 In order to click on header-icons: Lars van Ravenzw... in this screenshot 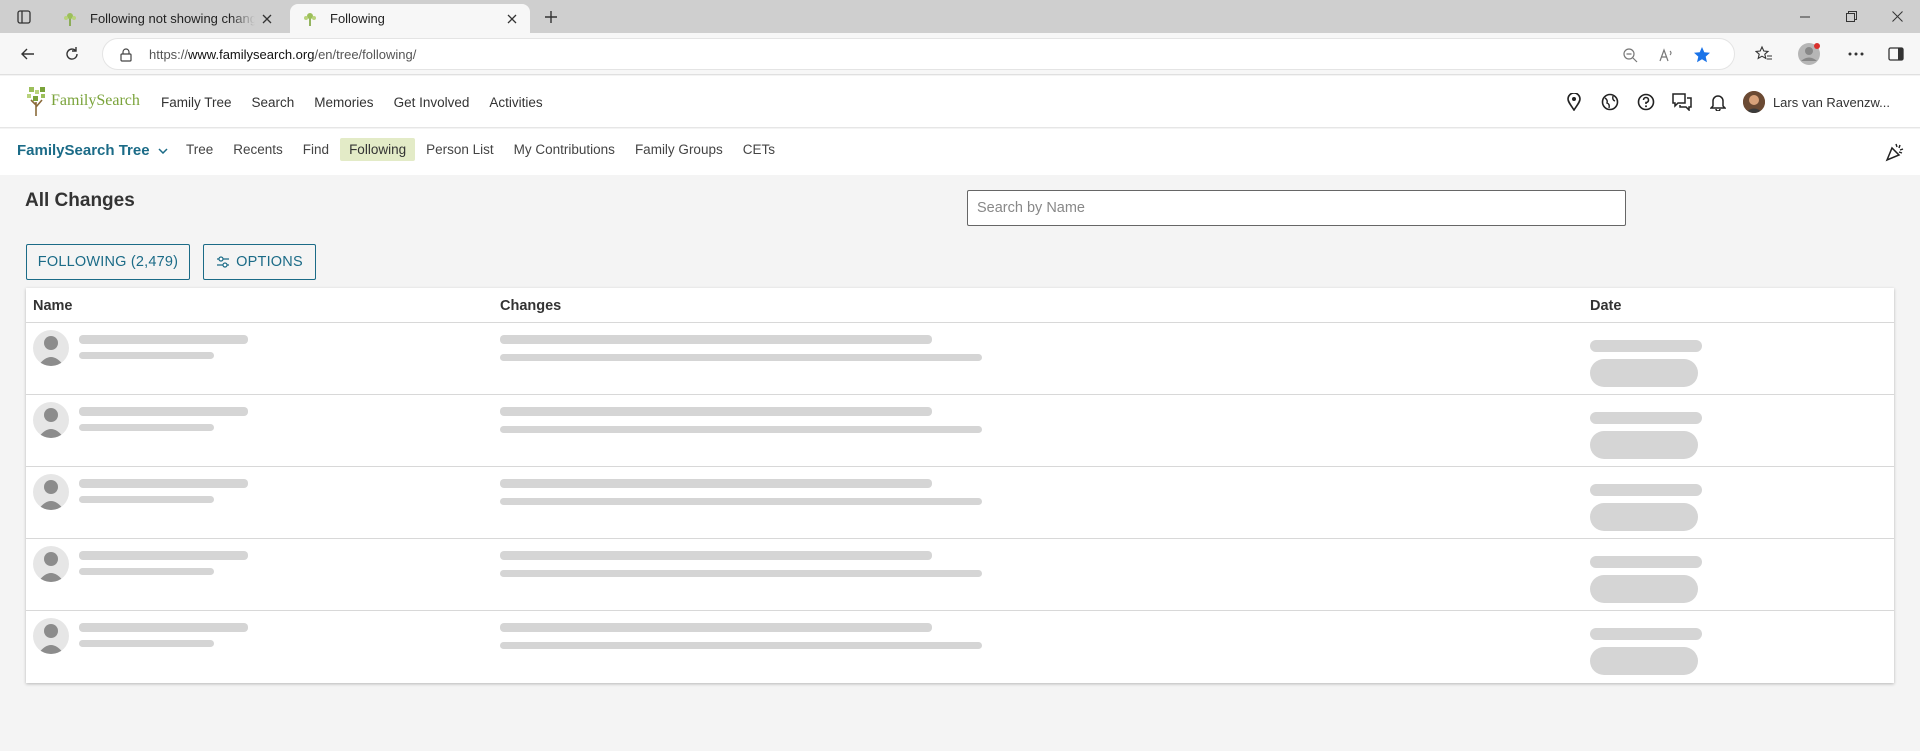, I will do `click(1741, 102)`.